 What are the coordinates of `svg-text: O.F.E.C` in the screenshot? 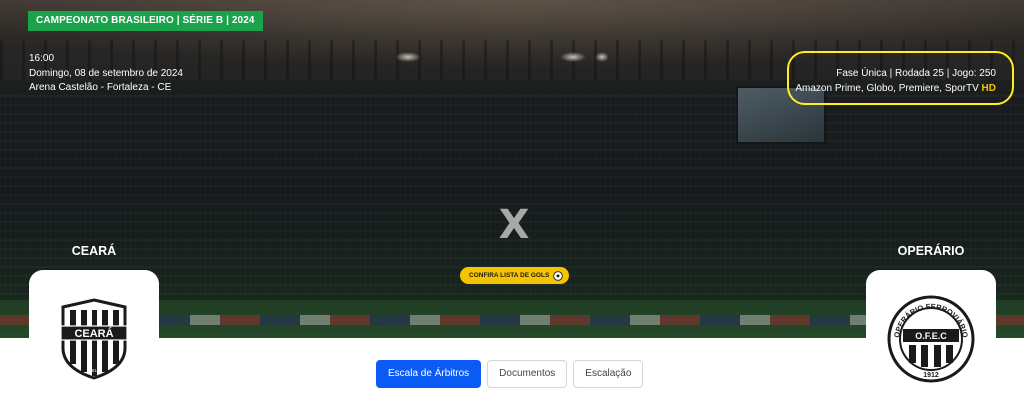 It's located at (931, 336).